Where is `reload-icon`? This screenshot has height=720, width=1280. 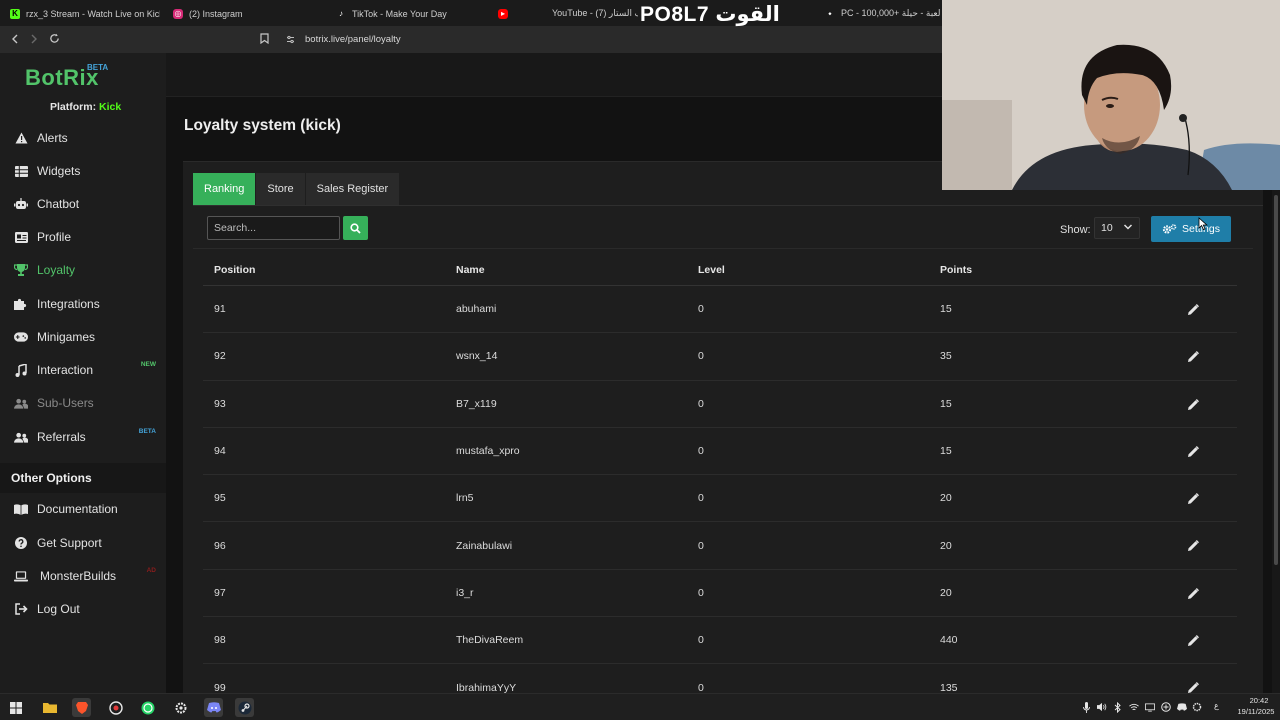
reload-icon is located at coordinates (54, 40).